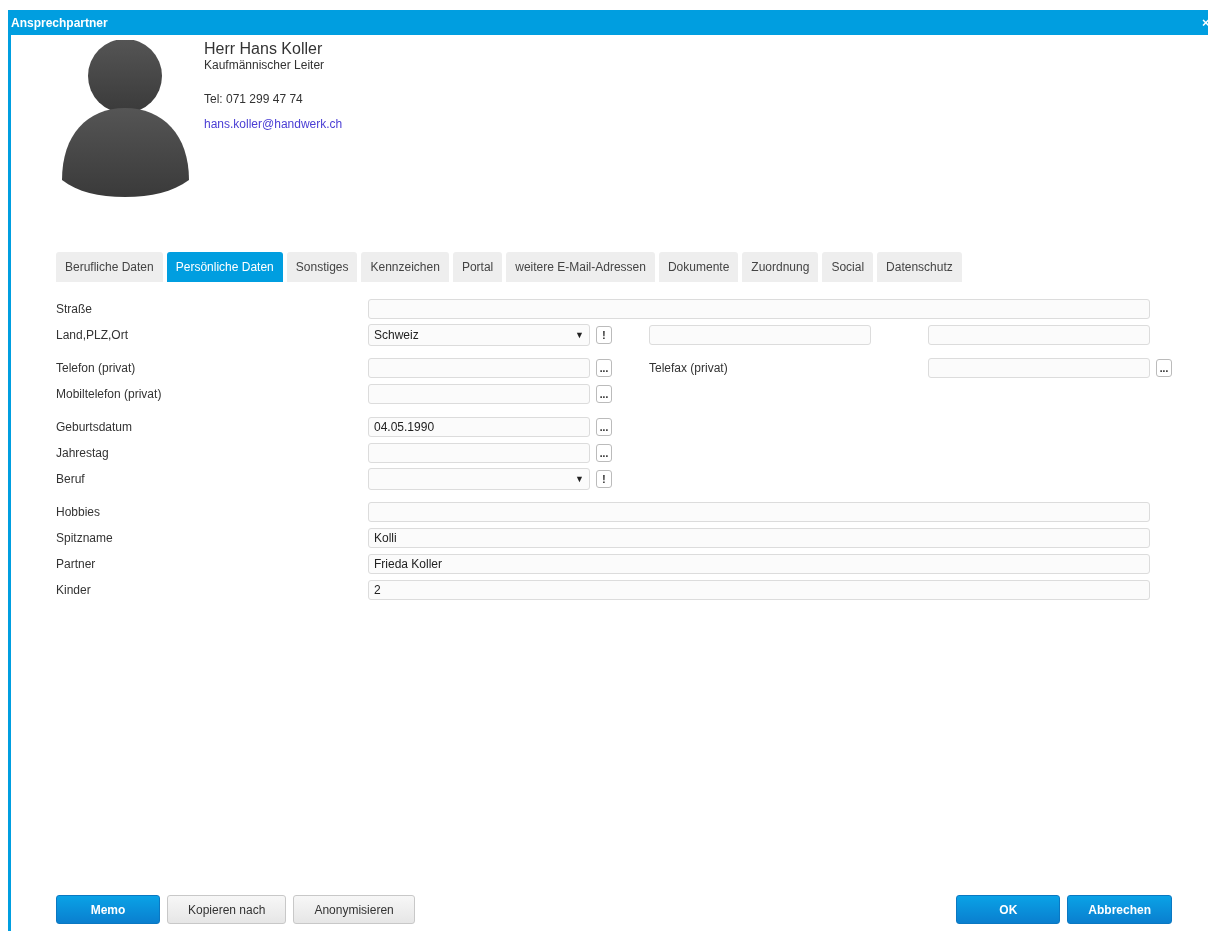 This screenshot has width=1208, height=941. What do you see at coordinates (479, 335) in the screenshot?
I see `dropdown: Schweiz ▼` at bounding box center [479, 335].